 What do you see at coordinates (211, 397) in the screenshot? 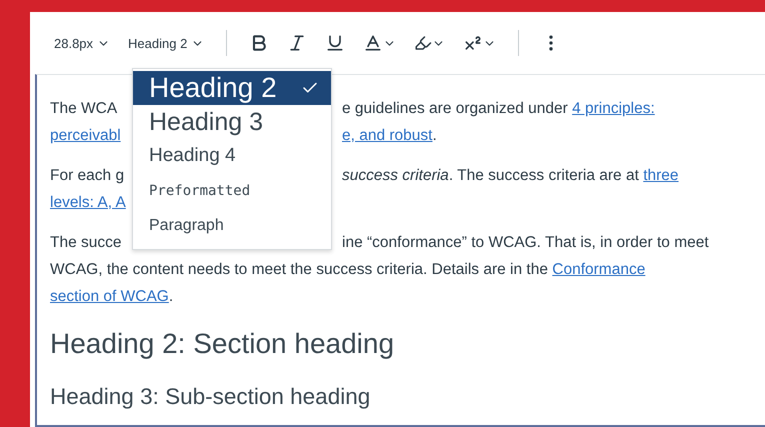
I see `heading-text: Heading 3: Sub-section heading` at bounding box center [211, 397].